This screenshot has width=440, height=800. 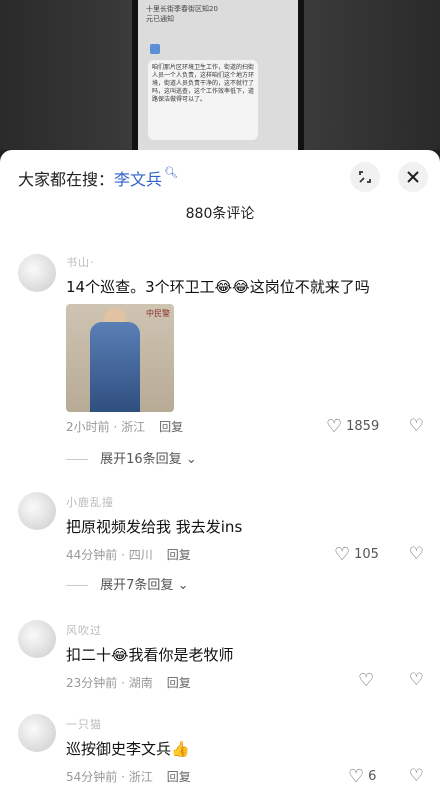 I want to click on like-button: ♡ 6, so click(x=362, y=776).